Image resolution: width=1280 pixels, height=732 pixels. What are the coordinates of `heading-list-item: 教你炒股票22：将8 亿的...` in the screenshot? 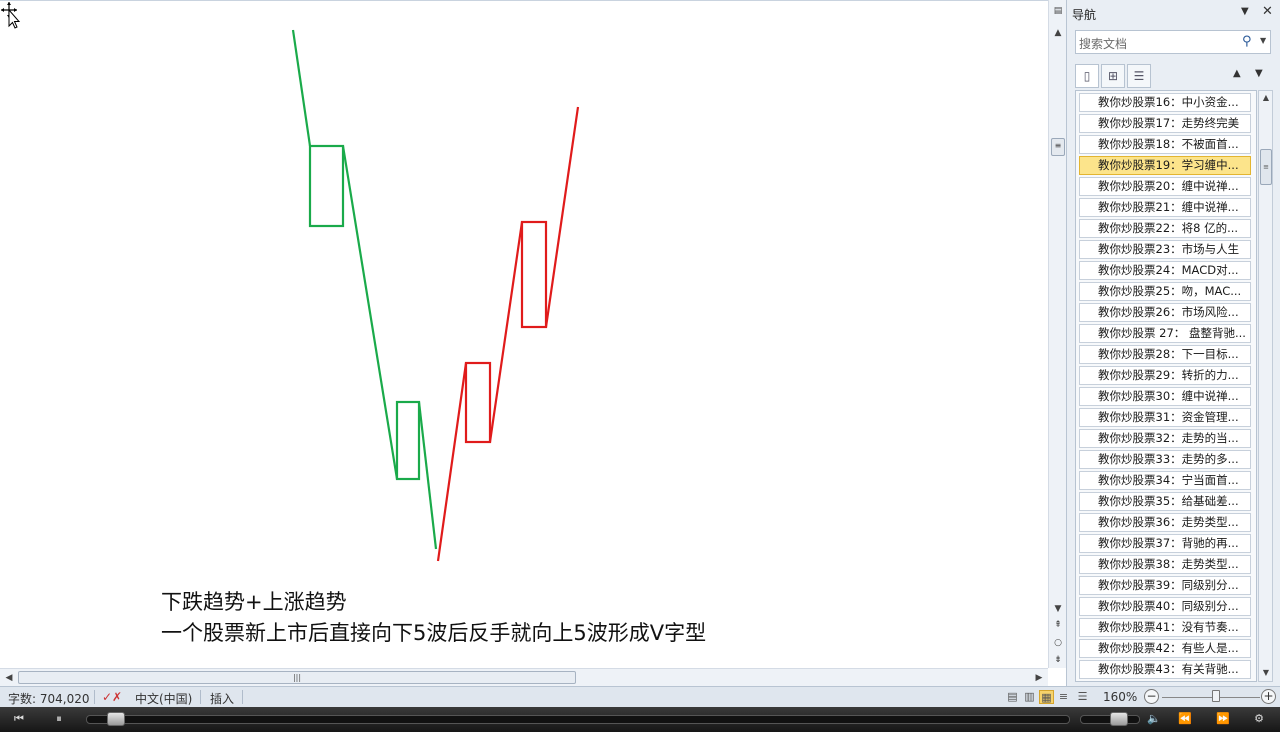 It's located at (1165, 228).